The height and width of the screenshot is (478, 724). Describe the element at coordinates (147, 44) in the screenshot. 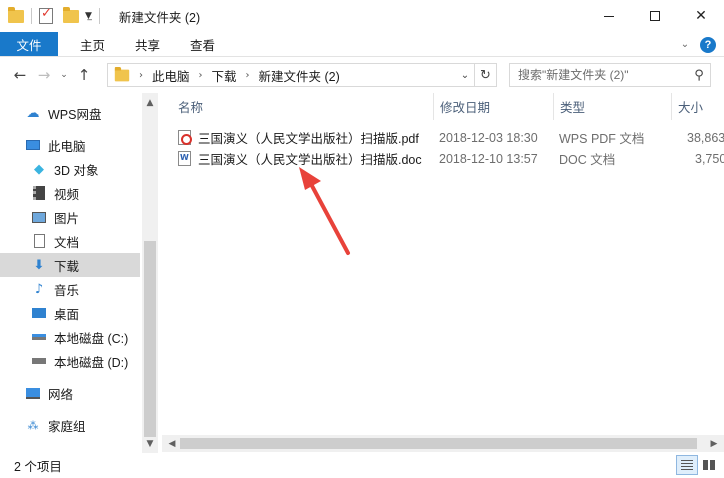

I see `tab-share: 共享` at that location.